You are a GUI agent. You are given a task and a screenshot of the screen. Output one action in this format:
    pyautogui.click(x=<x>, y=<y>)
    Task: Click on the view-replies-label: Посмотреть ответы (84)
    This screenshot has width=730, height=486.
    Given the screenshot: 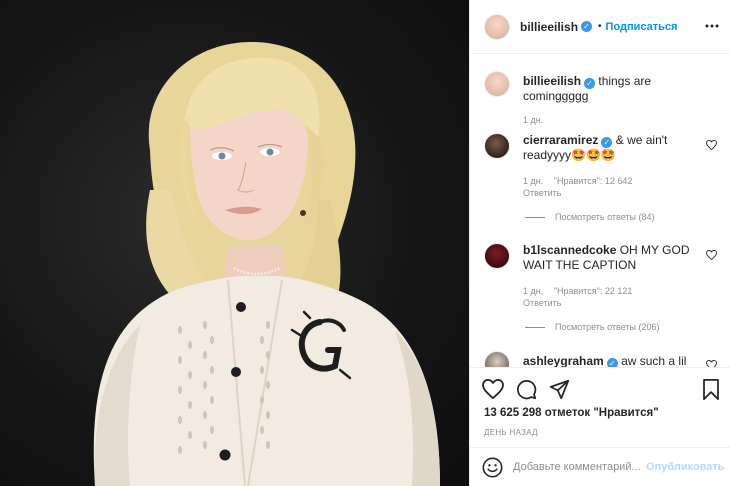 What is the action you would take?
    pyautogui.click(x=605, y=217)
    